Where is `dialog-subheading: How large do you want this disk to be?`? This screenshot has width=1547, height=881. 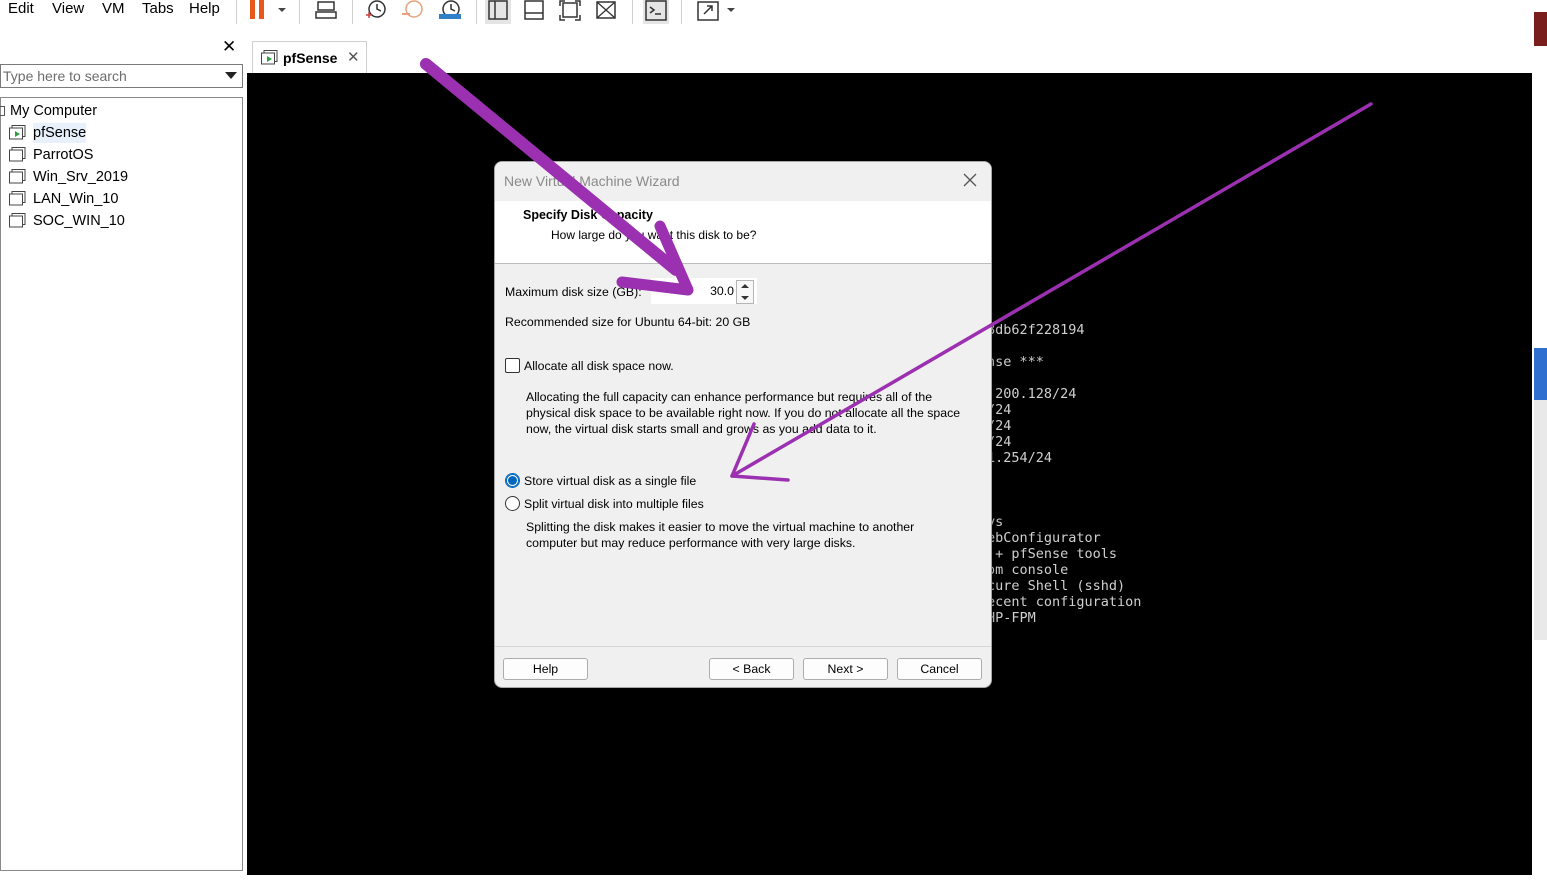
dialog-subheading: How large do you want this disk to be? is located at coordinates (654, 235).